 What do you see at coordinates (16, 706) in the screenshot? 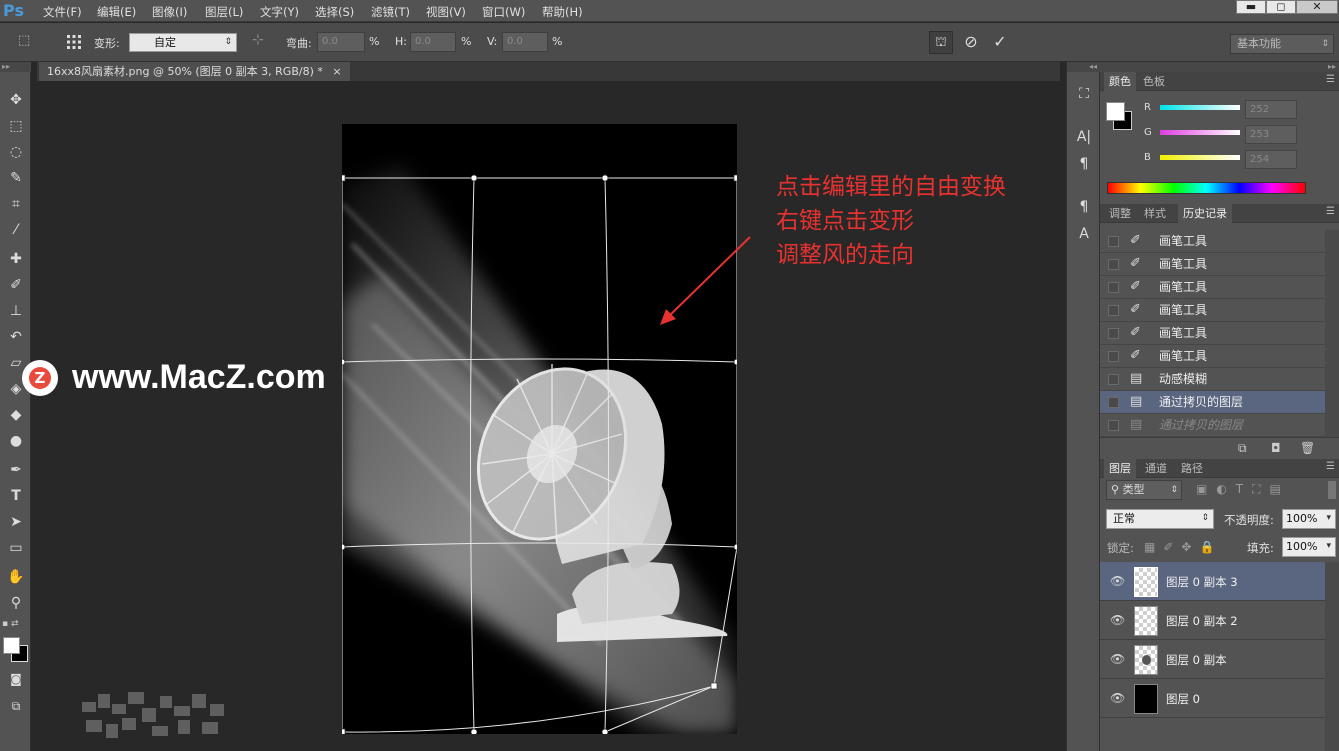
I see `screen-mode-icon: ⧉` at bounding box center [16, 706].